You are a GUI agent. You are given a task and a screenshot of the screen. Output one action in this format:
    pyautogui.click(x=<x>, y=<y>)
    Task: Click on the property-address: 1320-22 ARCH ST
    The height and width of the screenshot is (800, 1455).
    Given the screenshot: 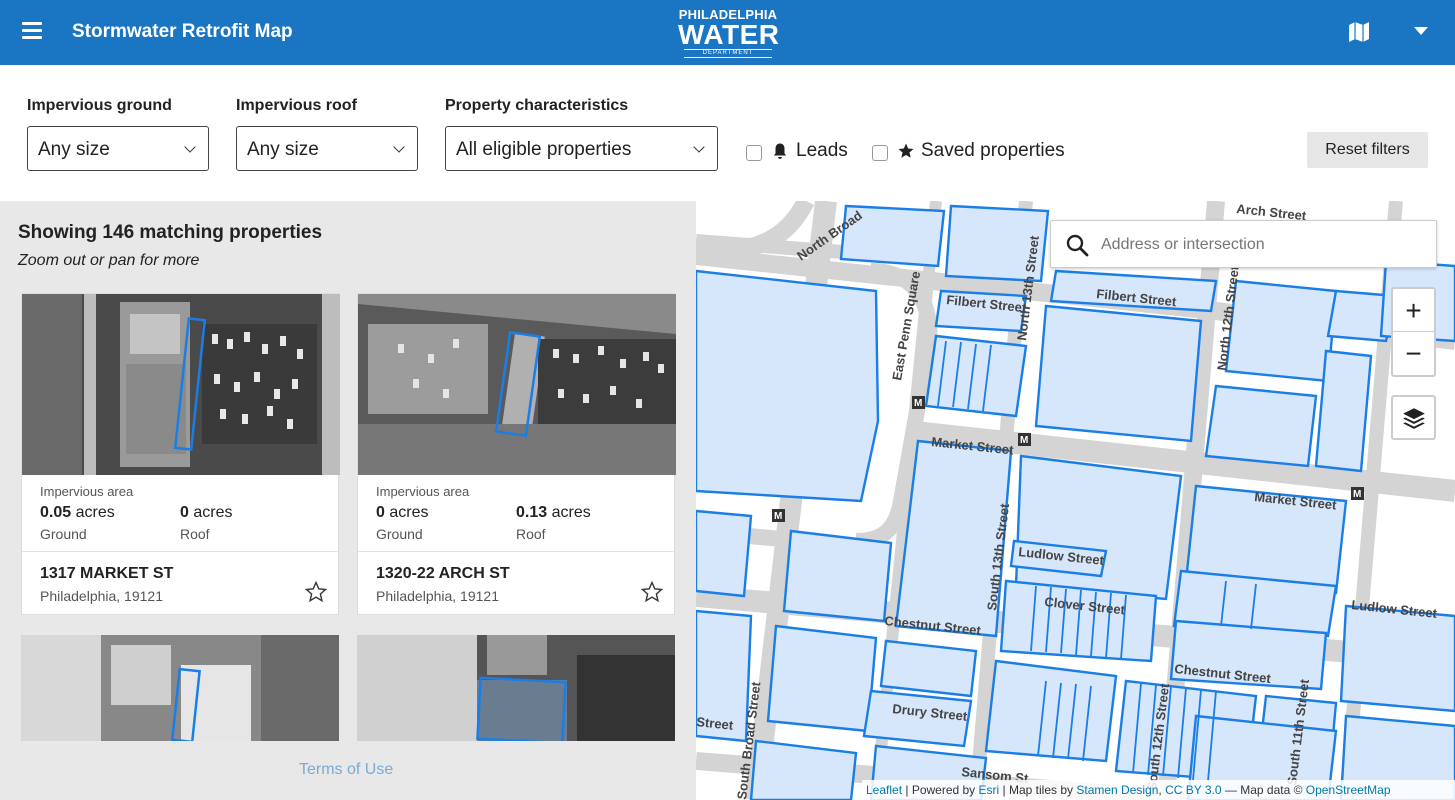 What is the action you would take?
    pyautogui.click(x=443, y=573)
    